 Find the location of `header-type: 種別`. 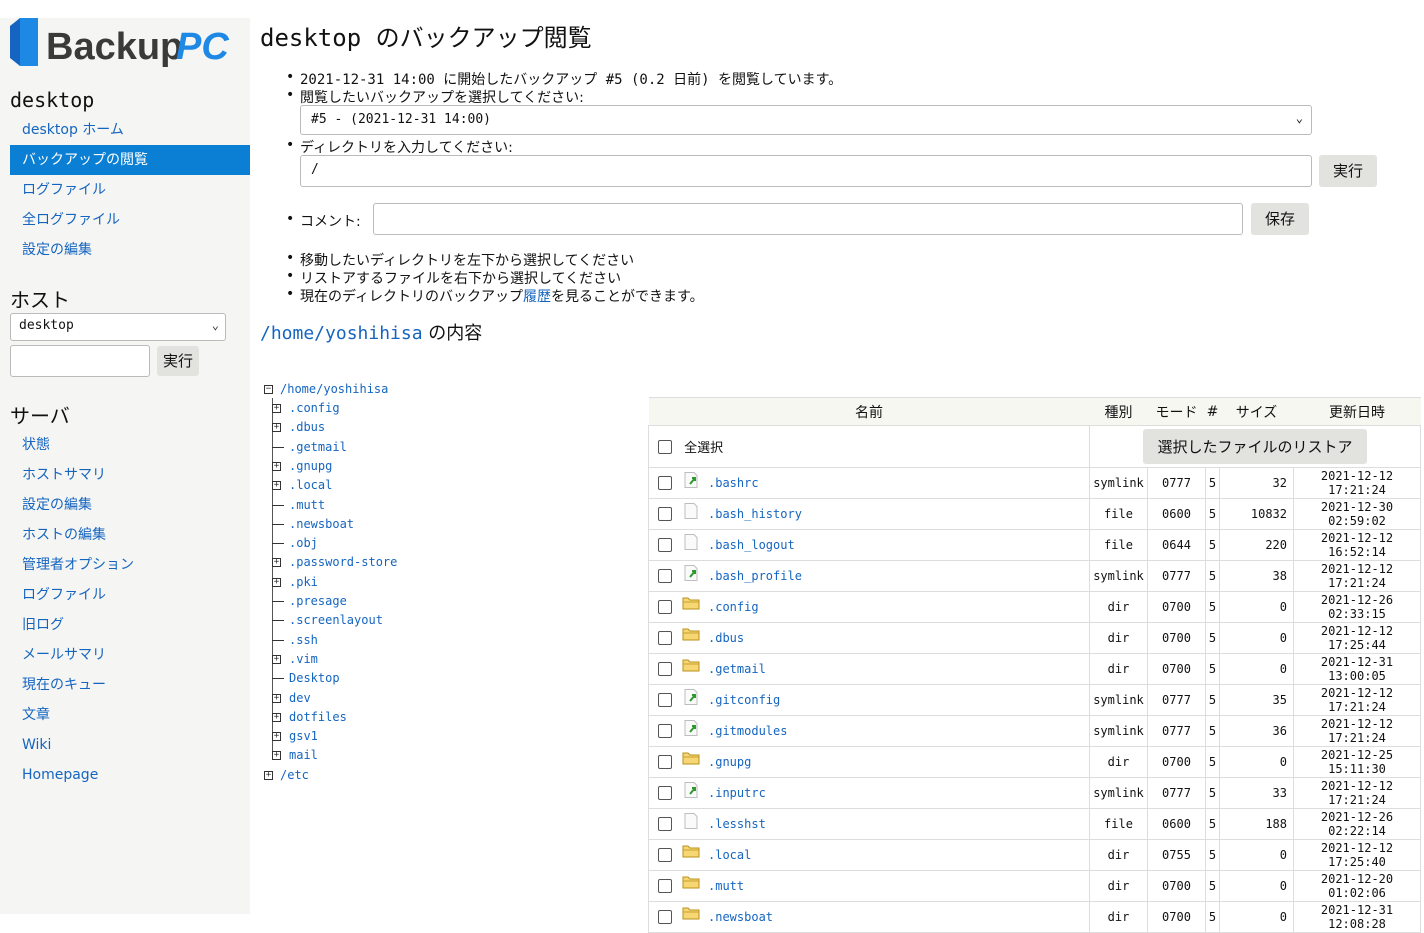

header-type: 種別 is located at coordinates (1118, 411).